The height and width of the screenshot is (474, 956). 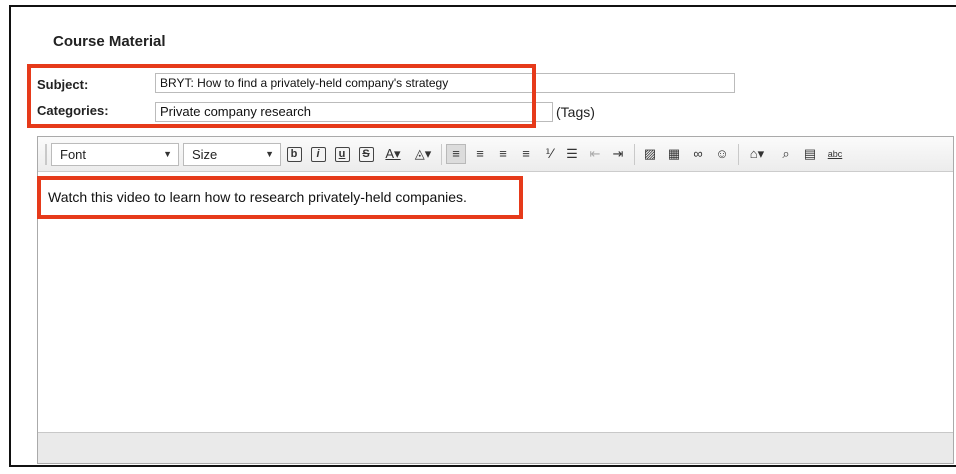 I want to click on strikethrough-icon: S, so click(x=366, y=154).